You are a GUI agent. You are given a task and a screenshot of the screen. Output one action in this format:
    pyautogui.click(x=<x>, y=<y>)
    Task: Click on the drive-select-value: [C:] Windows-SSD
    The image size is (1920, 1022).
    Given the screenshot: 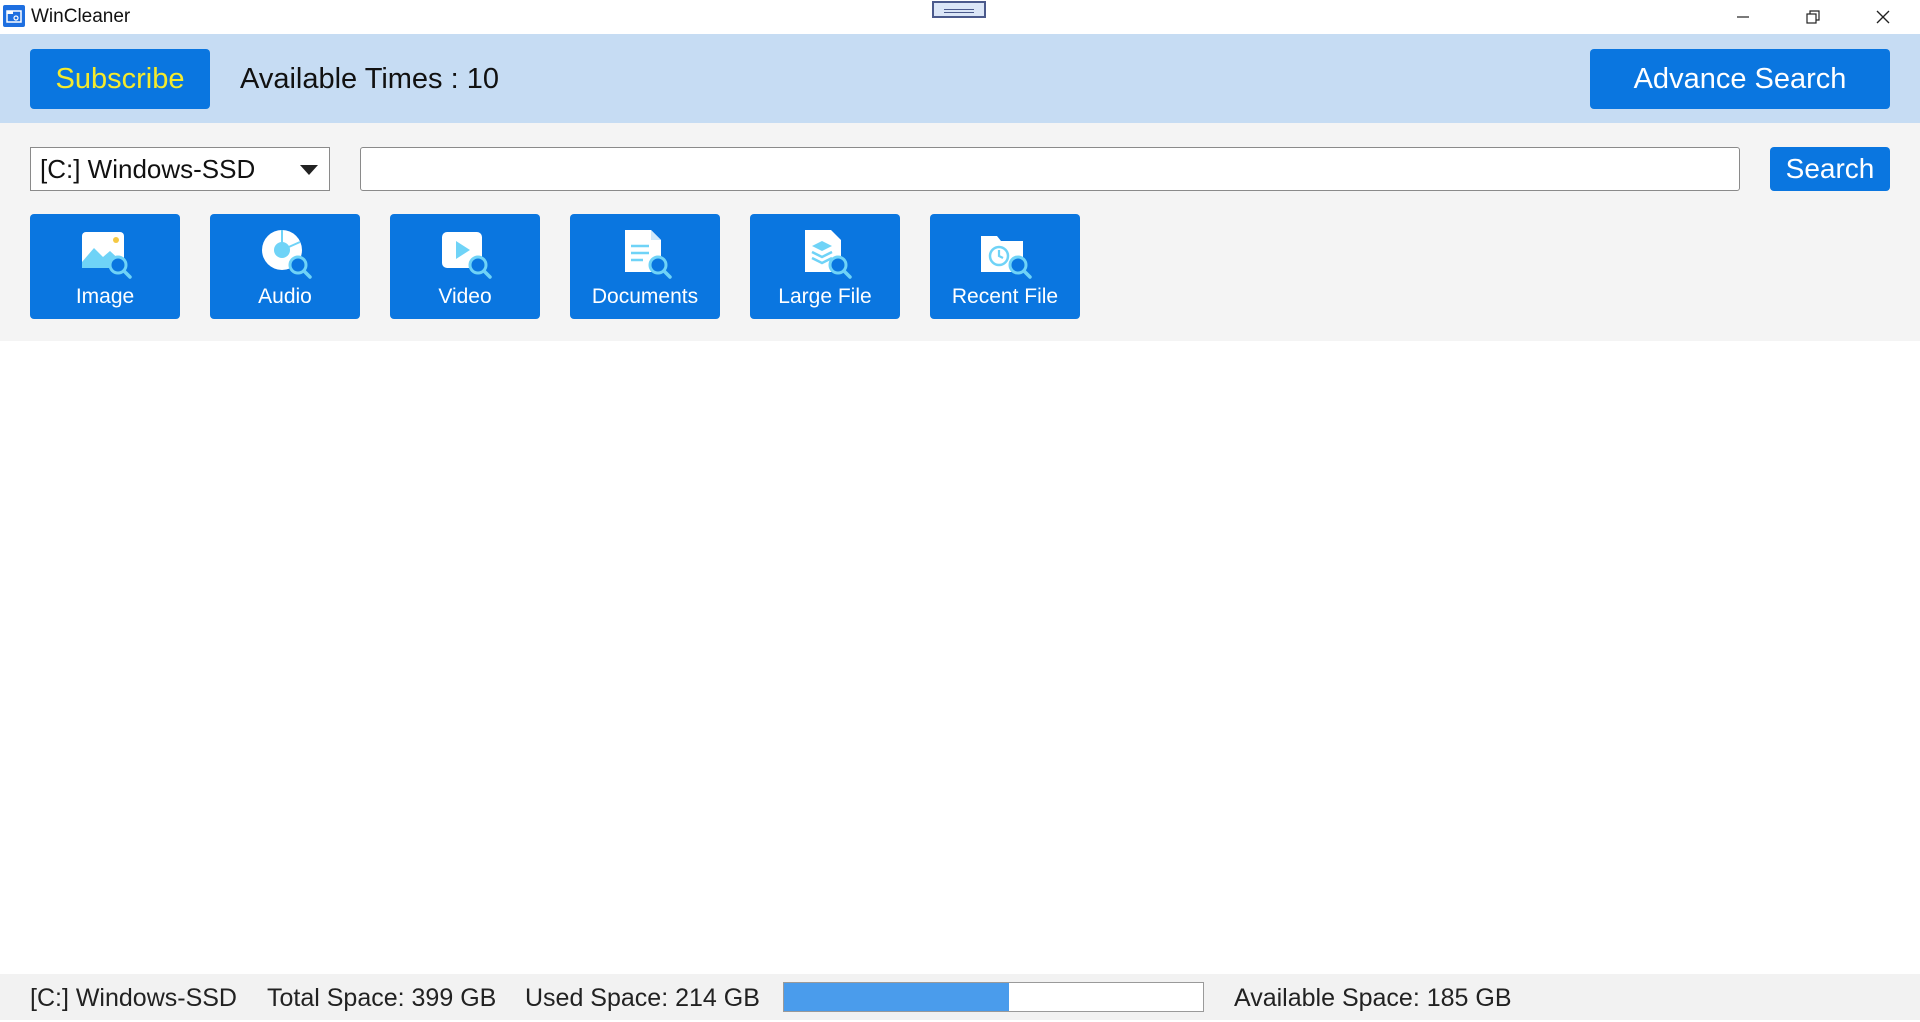 What is the action you would take?
    pyautogui.click(x=148, y=169)
    